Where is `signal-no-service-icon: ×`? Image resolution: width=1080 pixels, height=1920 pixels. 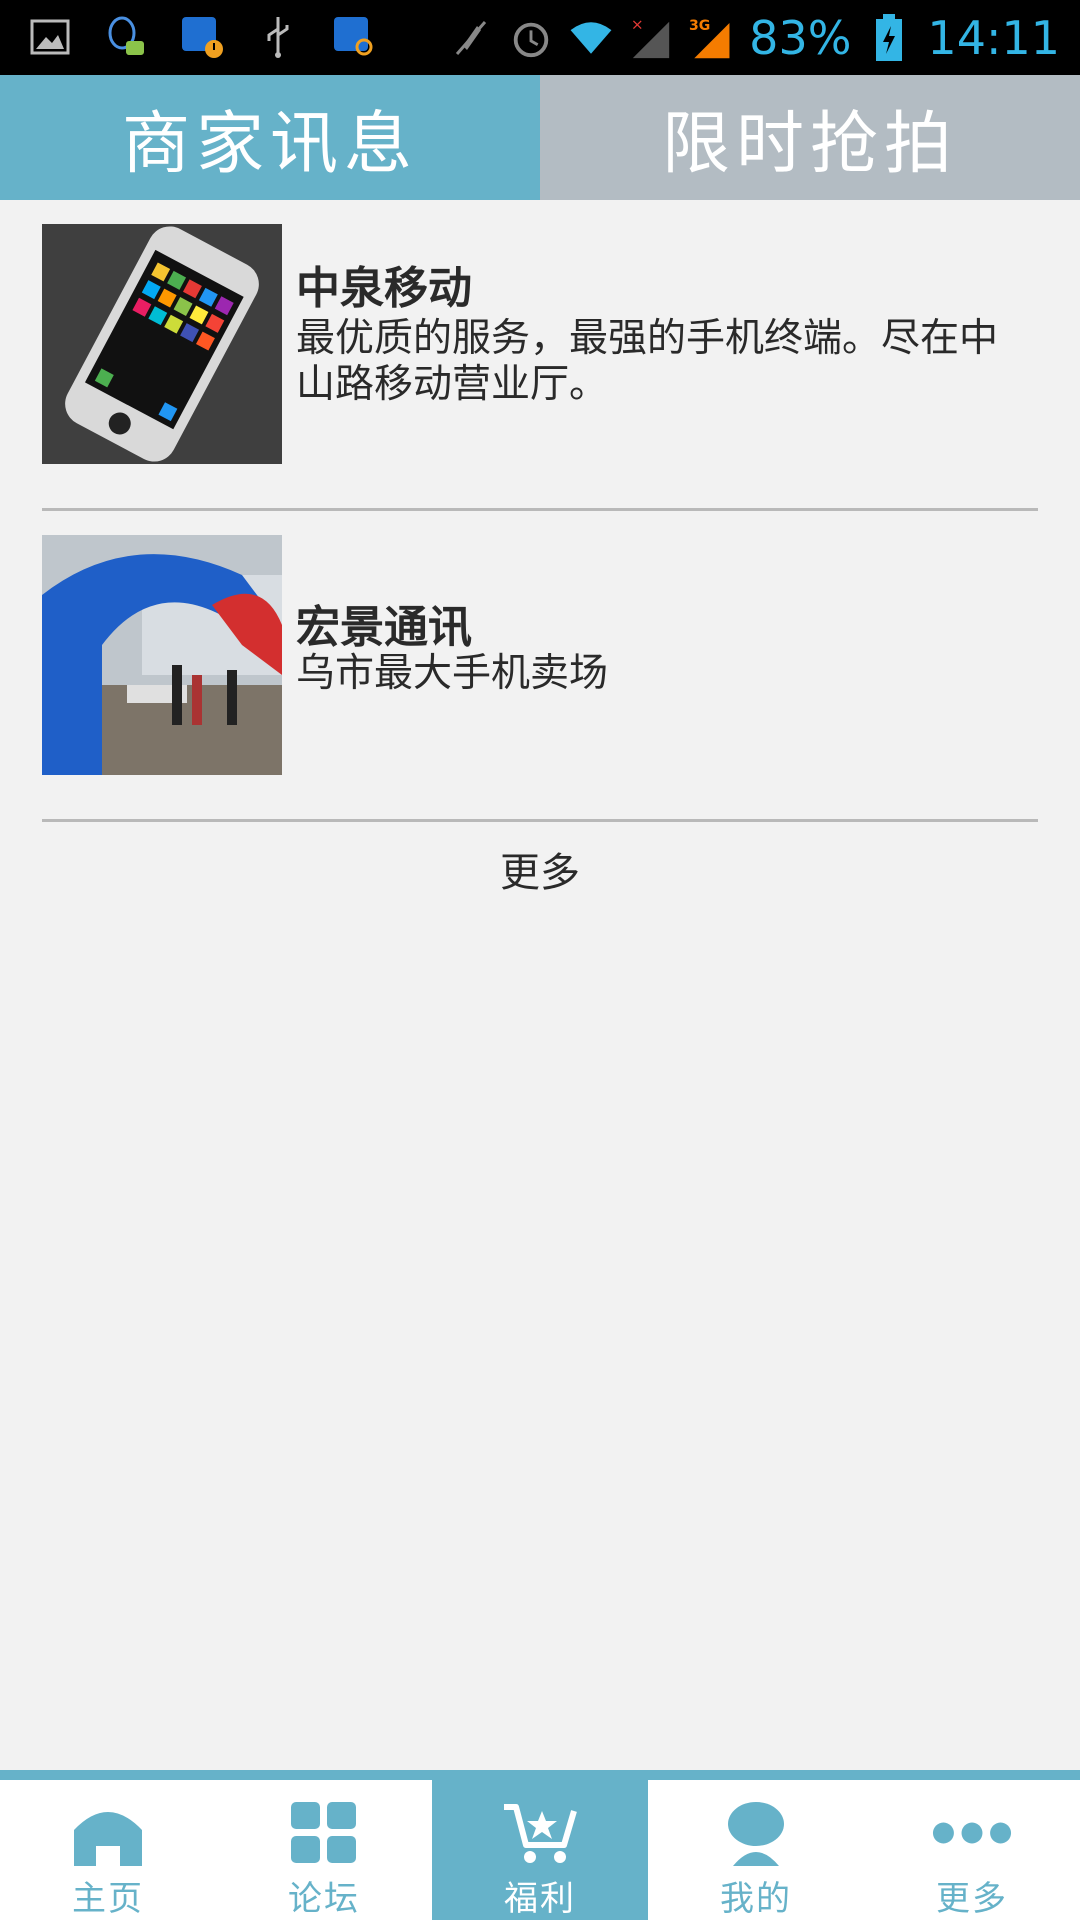
signal-no-service-icon: × is located at coordinates (651, 37).